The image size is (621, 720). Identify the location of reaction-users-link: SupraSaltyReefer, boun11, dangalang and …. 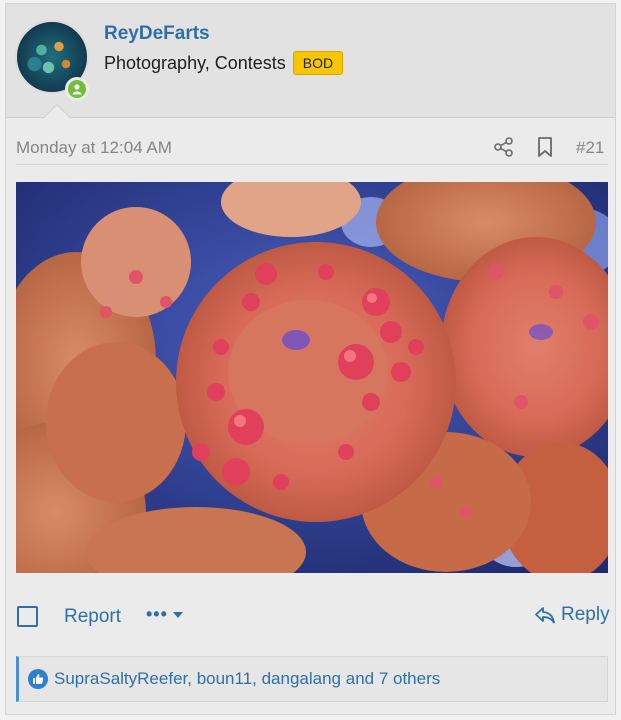
(247, 679).